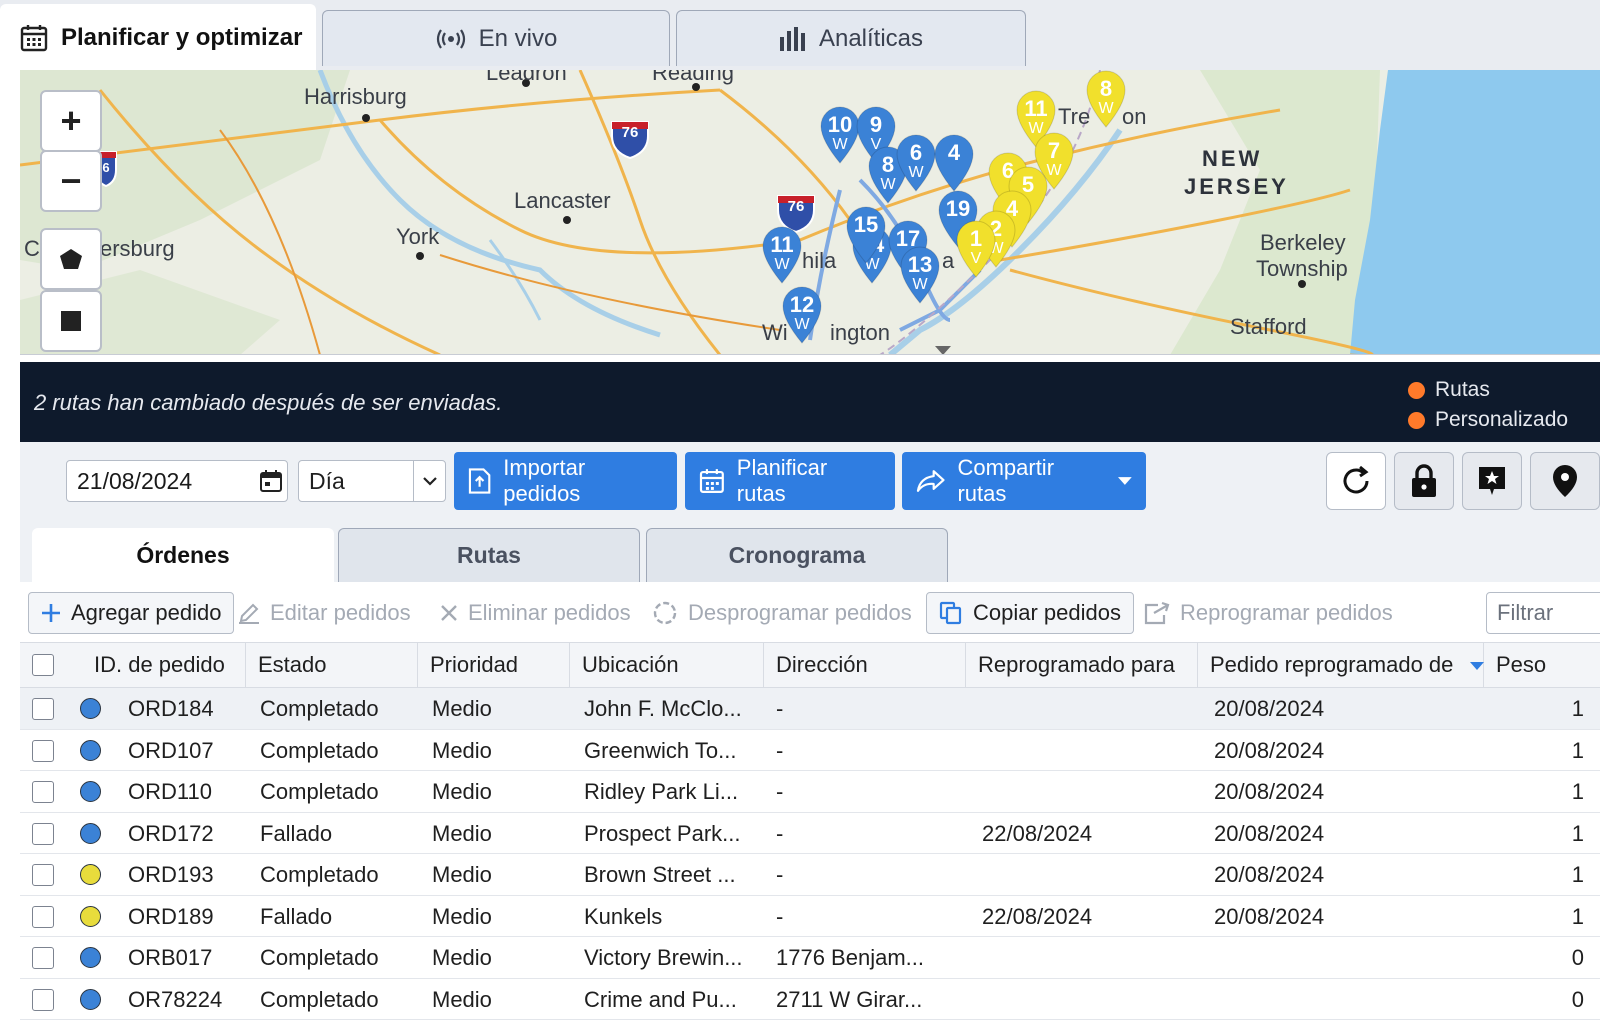 Image resolution: width=1600 pixels, height=1032 pixels. I want to click on map-pin: 10 W, so click(840, 135).